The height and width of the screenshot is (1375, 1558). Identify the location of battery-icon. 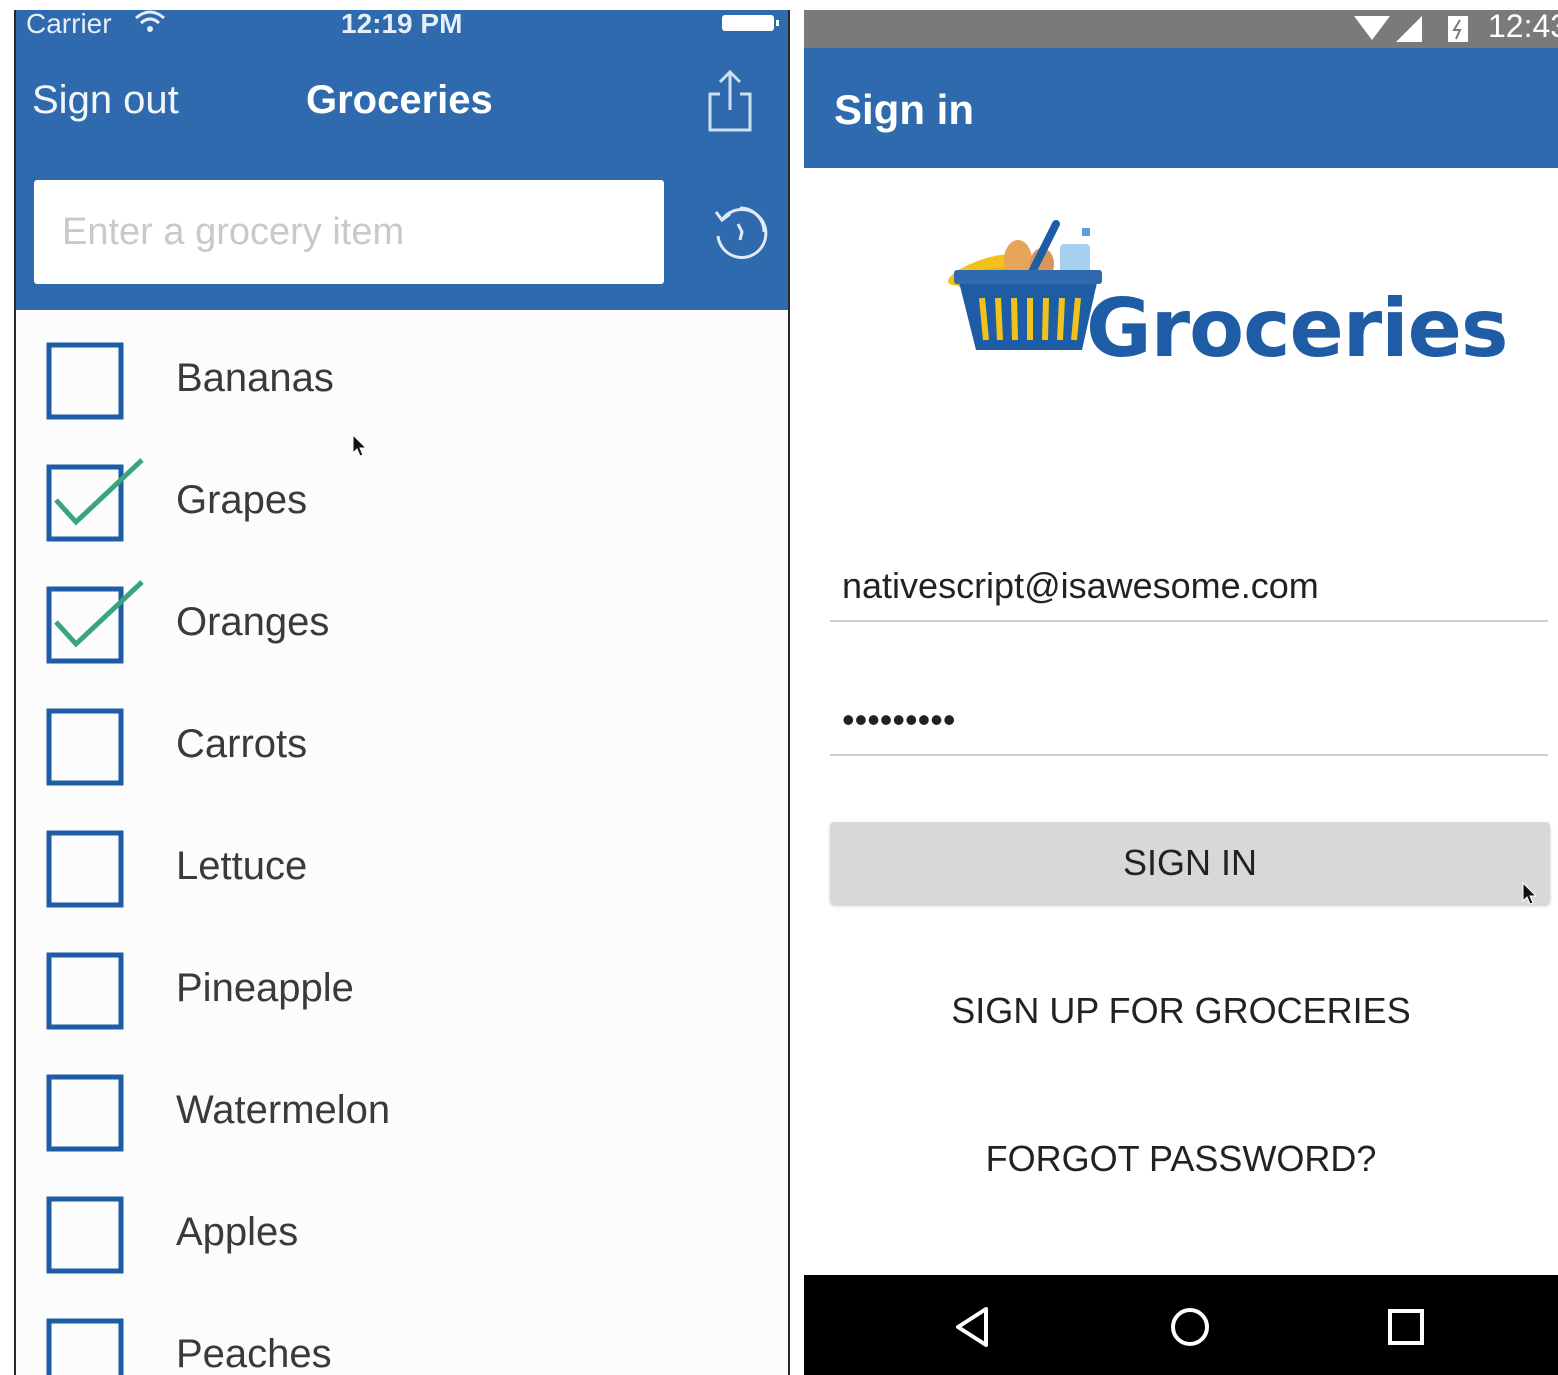
(750, 23).